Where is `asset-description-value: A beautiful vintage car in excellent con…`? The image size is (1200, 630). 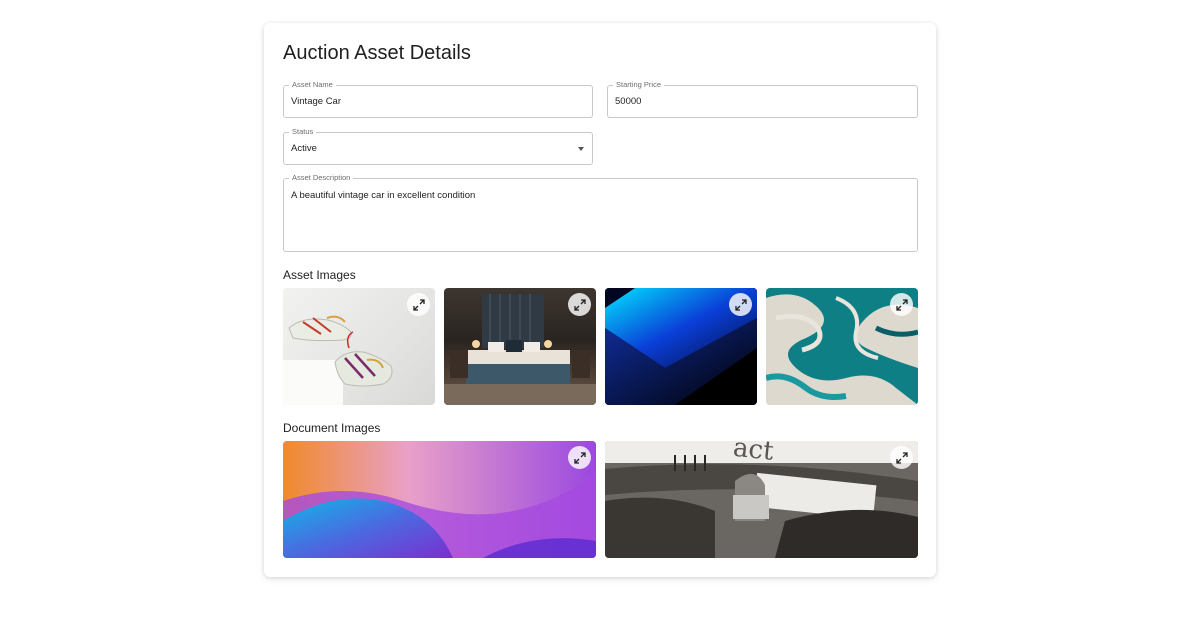
asset-description-value: A beautiful vintage car in excellent con… is located at coordinates (383, 195).